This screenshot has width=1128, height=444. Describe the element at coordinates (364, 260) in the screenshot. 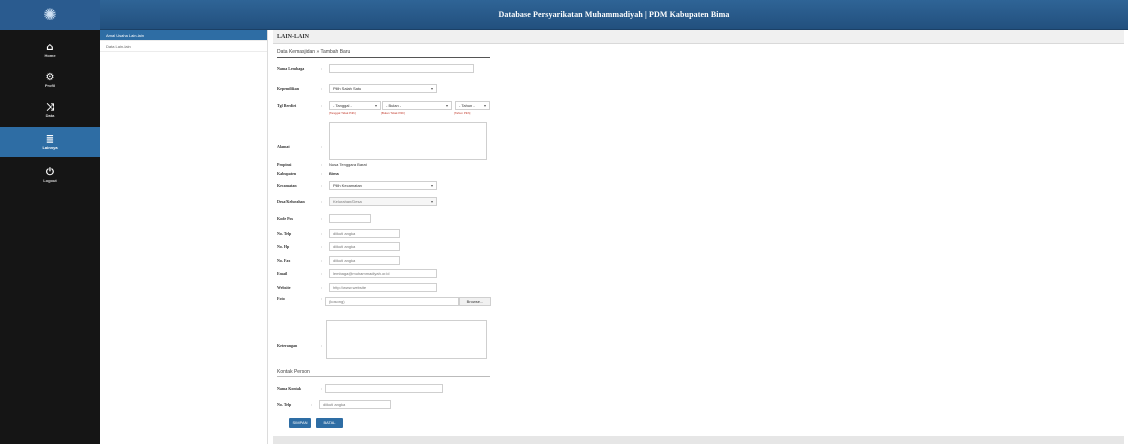

I see `fax-input: diikuti angka` at that location.